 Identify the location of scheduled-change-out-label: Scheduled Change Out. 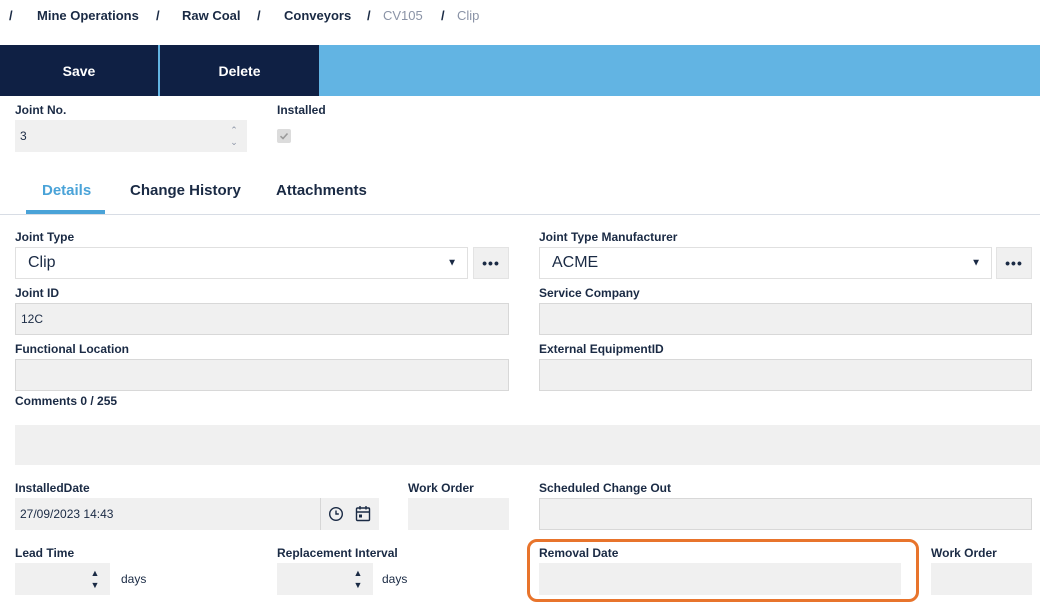
(605, 488).